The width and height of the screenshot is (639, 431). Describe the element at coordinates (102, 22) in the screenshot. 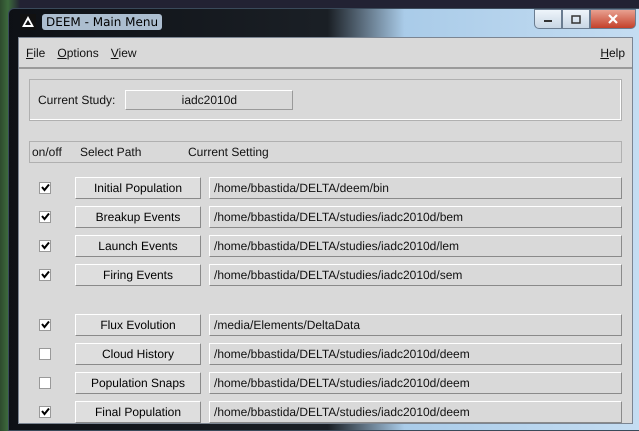

I see `window-title: DEEM - Main Menu` at that location.